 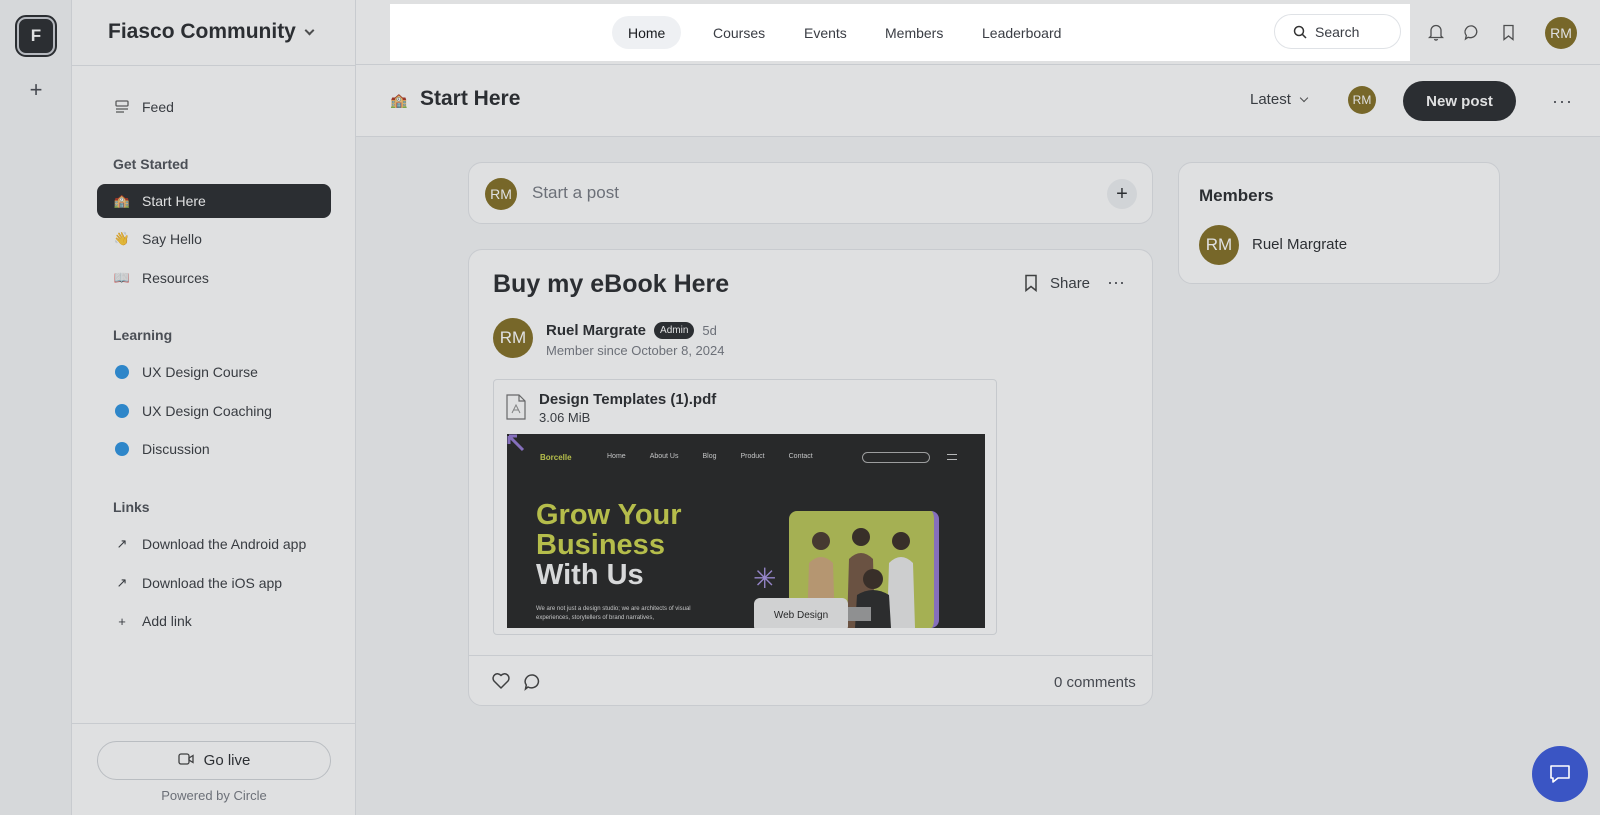 What do you see at coordinates (1270, 99) in the screenshot?
I see `sort-label: Latest` at bounding box center [1270, 99].